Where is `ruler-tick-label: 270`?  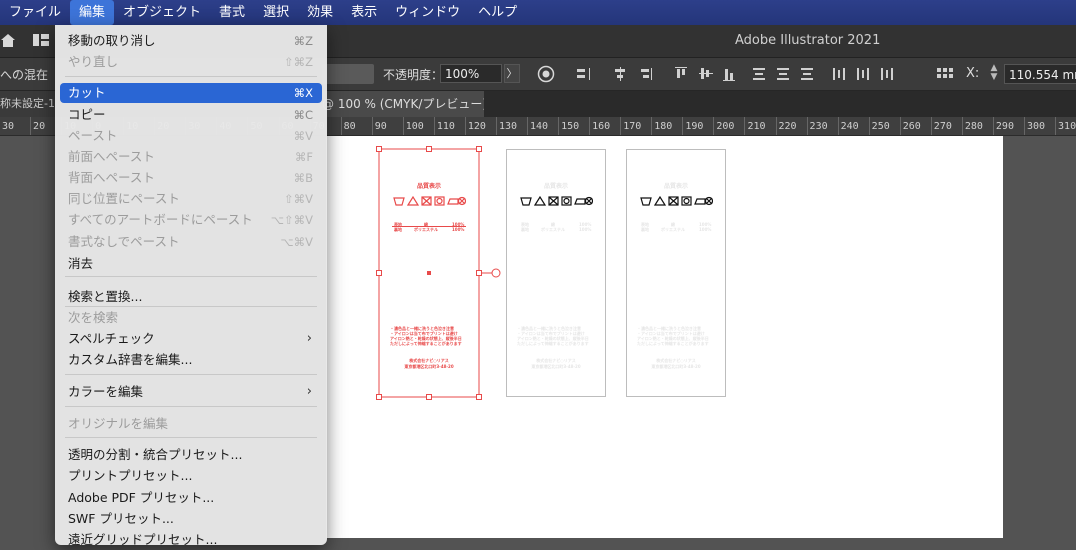
ruler-tick-label: 270 is located at coordinates (942, 126).